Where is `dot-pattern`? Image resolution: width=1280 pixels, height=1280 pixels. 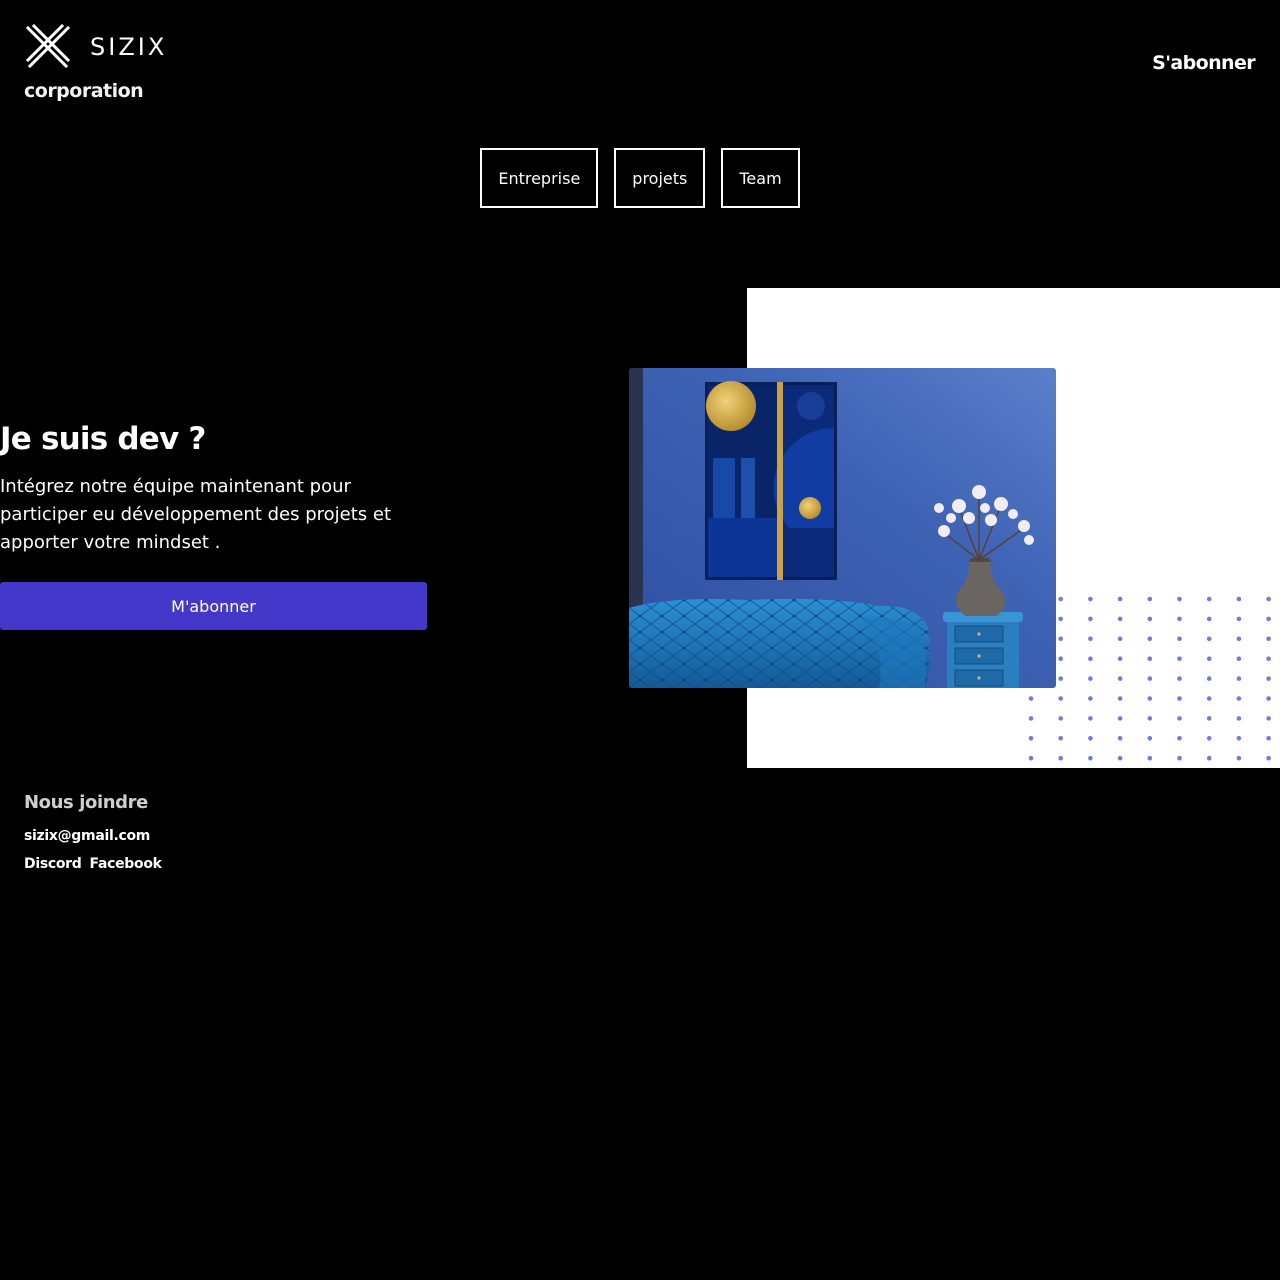
dot-pattern is located at coordinates (1149, 678).